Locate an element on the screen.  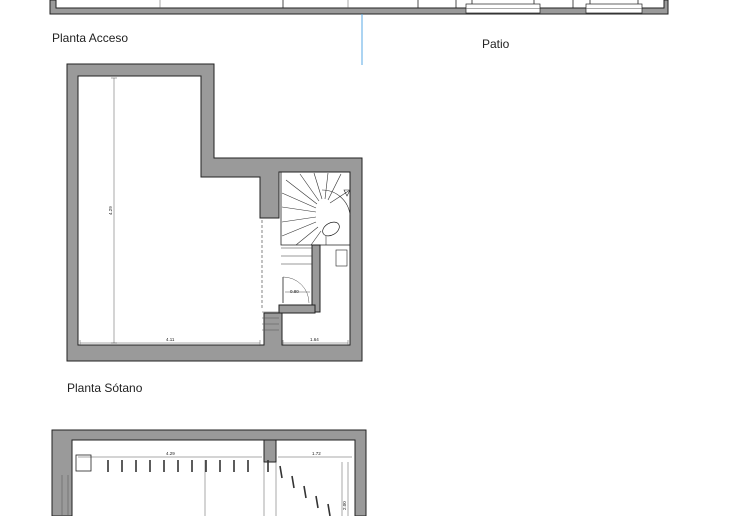
door: 0.80 is located at coordinates (296, 290).